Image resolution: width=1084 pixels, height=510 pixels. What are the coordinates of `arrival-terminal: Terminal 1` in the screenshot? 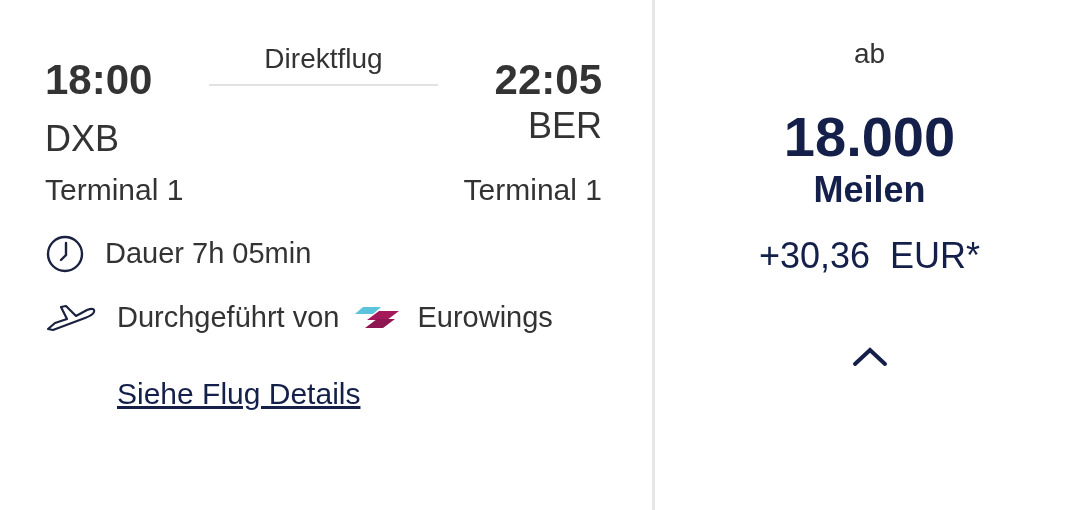 It's located at (532, 189).